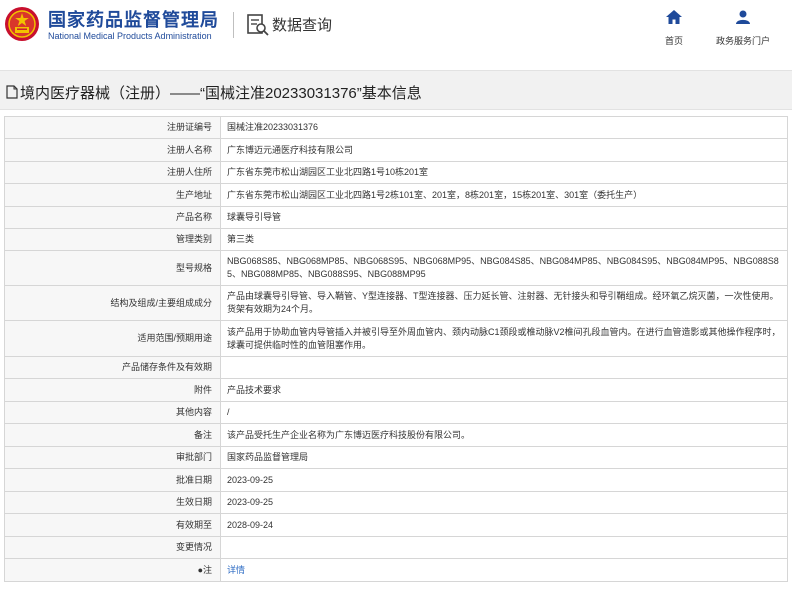 This screenshot has height=600, width=792. Describe the element at coordinates (504, 570) in the screenshot. I see `field-value: 详情` at that location.